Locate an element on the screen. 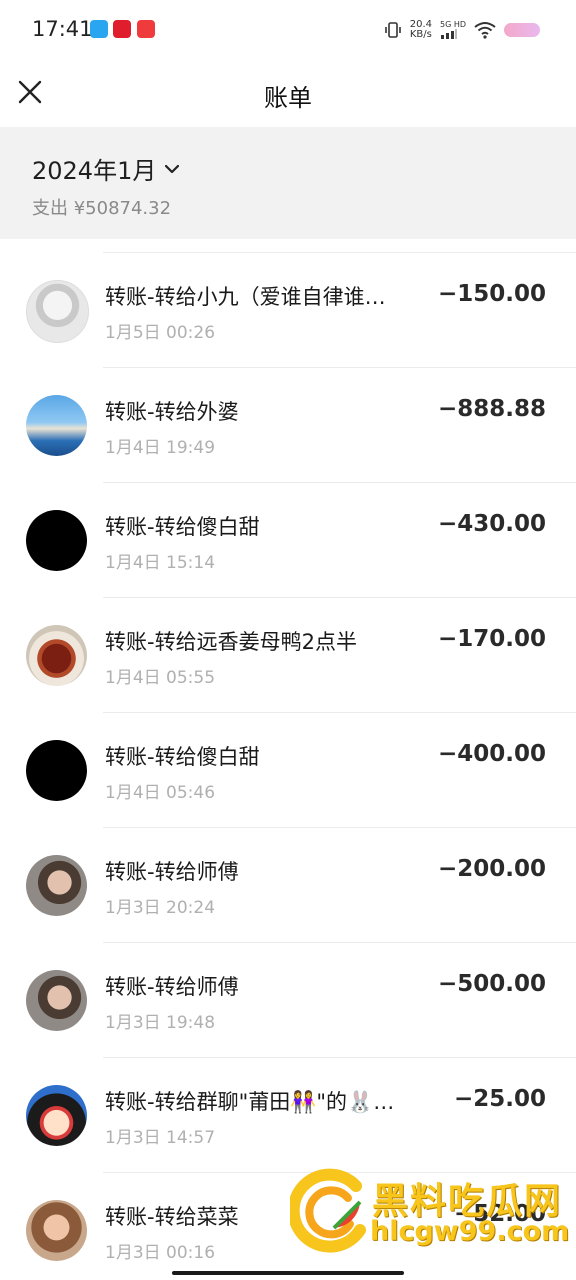 The height and width of the screenshot is (1280, 576). transaction-row: 转账-转给小九（爱谁自律谁… 1月5日 00:26 −150.00 is located at coordinates (288, 310).